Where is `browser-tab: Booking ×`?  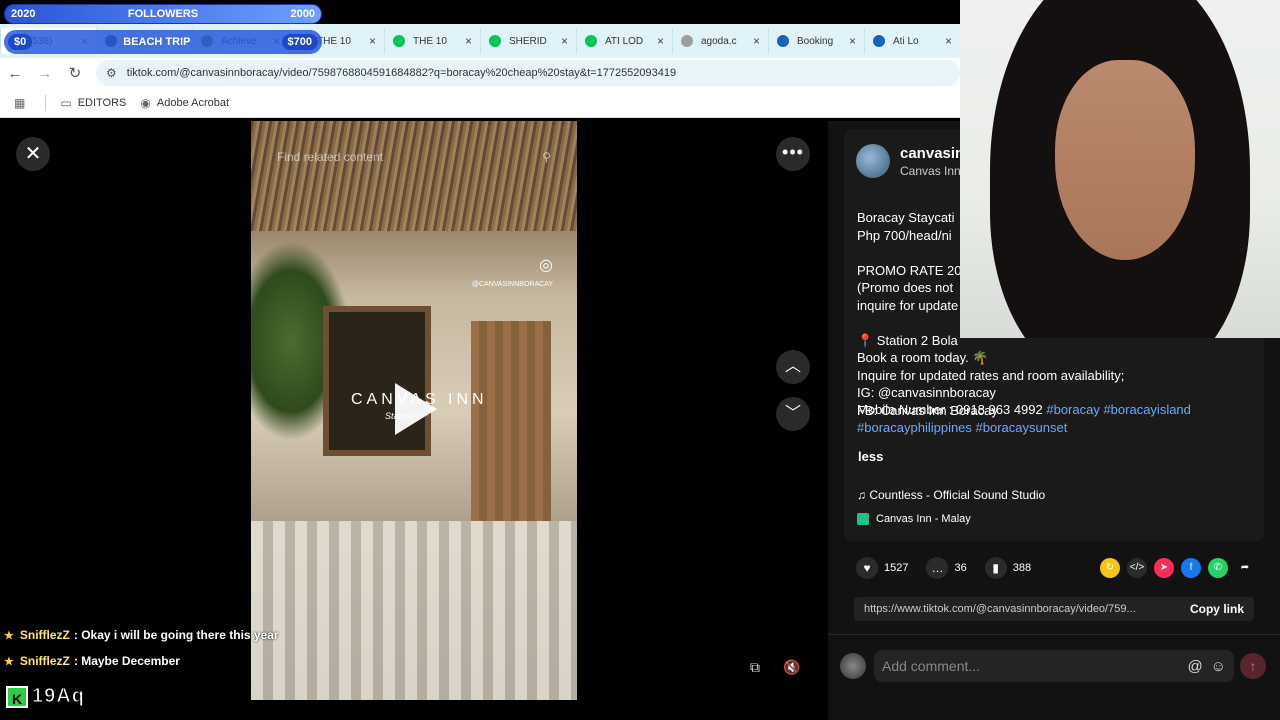
browser-tab: Booking × is located at coordinates (816, 41).